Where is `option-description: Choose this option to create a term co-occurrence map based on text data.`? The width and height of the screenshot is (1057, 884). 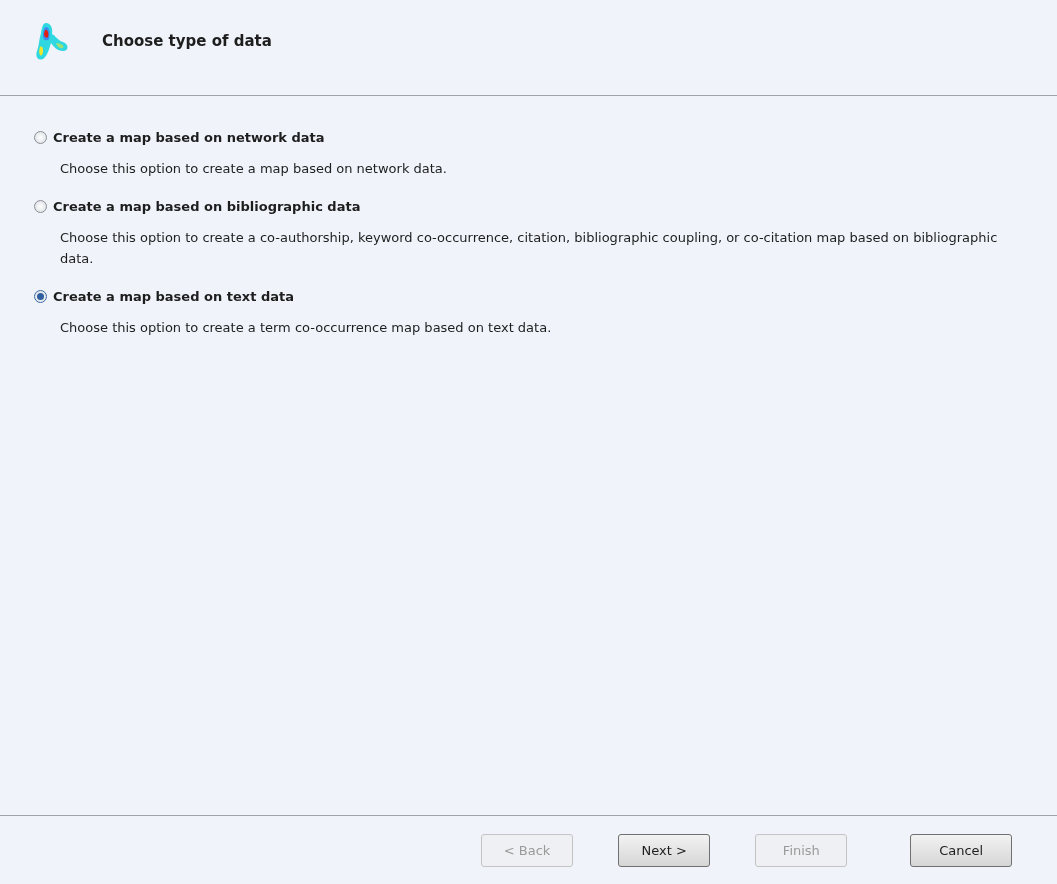 option-description: Choose this option to create a term co-occurrence map based on text data. is located at coordinates (306, 328).